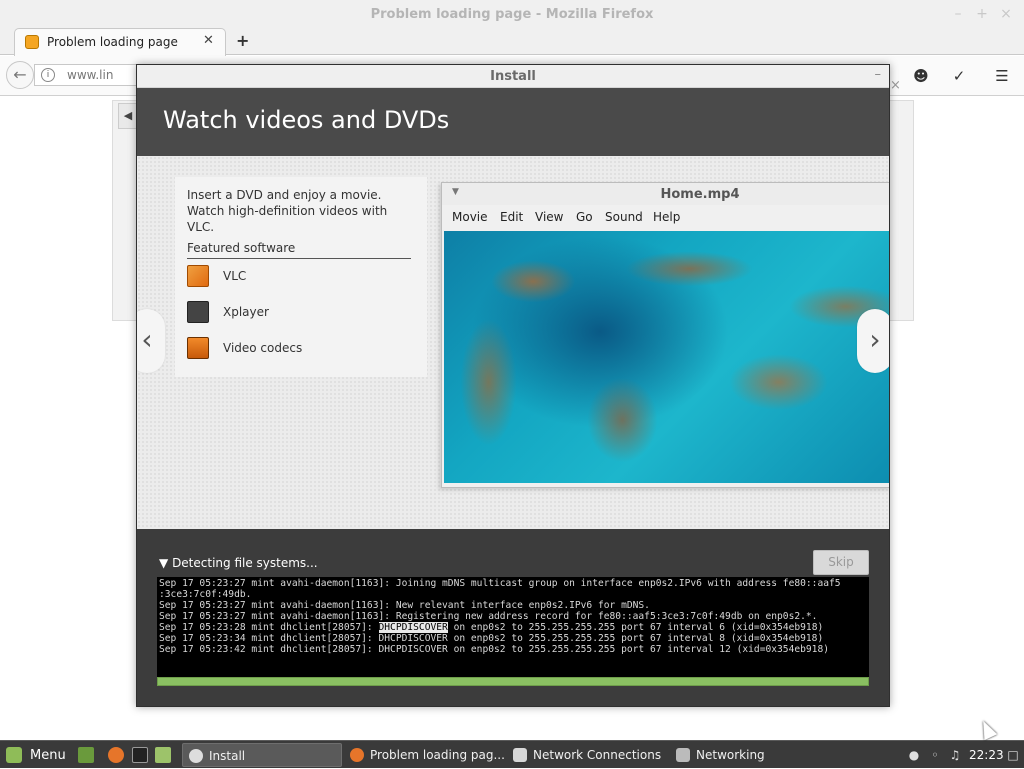 Image resolution: width=1024 pixels, height=769 pixels. Describe the element at coordinates (32, 42) in the screenshot. I see `warning-icon` at that location.